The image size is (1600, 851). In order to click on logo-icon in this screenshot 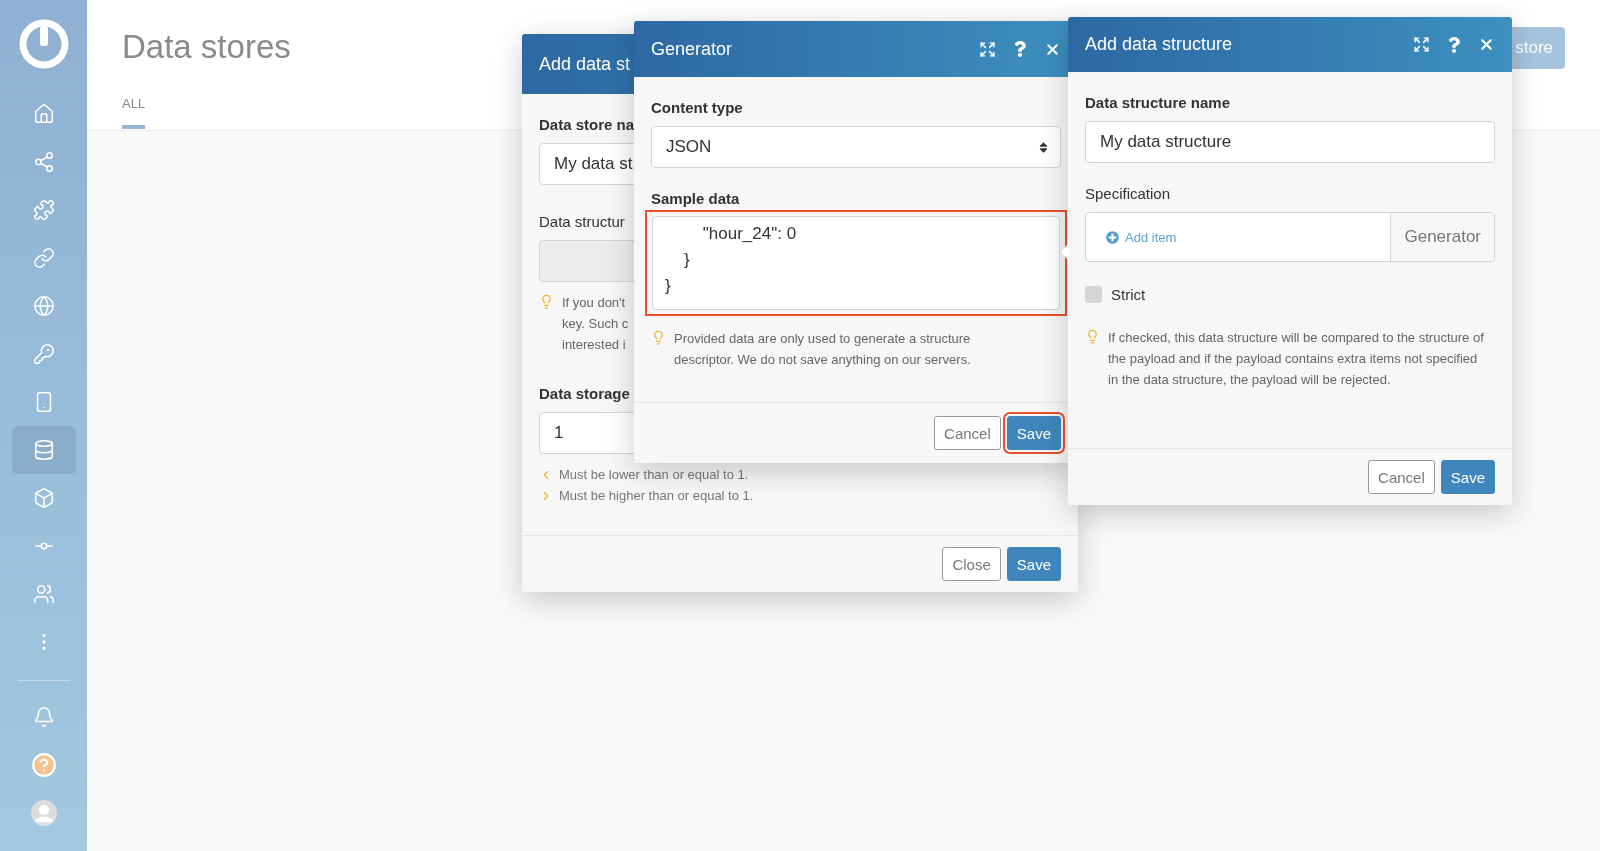, I will do `click(43, 44)`.